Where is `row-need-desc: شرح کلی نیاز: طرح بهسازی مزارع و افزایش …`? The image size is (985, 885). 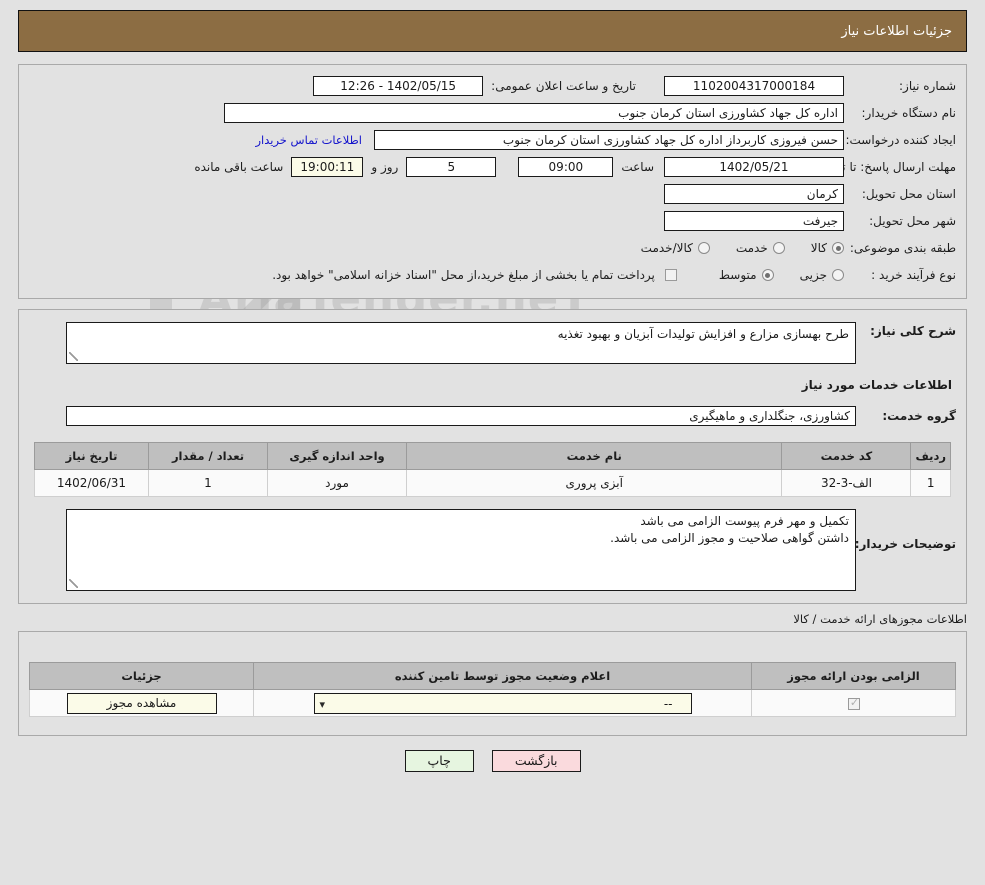
row-need-desc: شرح کلی نیاز: طرح بهسازی مزارع و افزایش … is located at coordinates (492, 343).